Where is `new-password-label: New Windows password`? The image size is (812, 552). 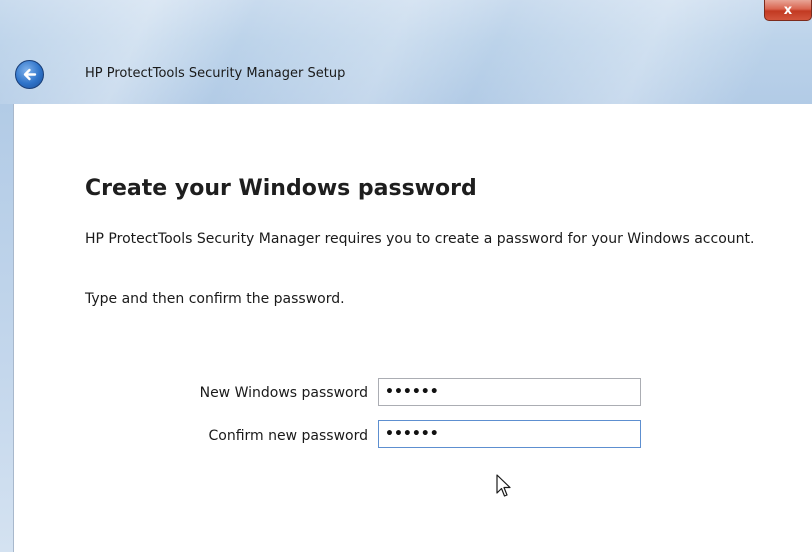 new-password-label: New Windows password is located at coordinates (283, 393).